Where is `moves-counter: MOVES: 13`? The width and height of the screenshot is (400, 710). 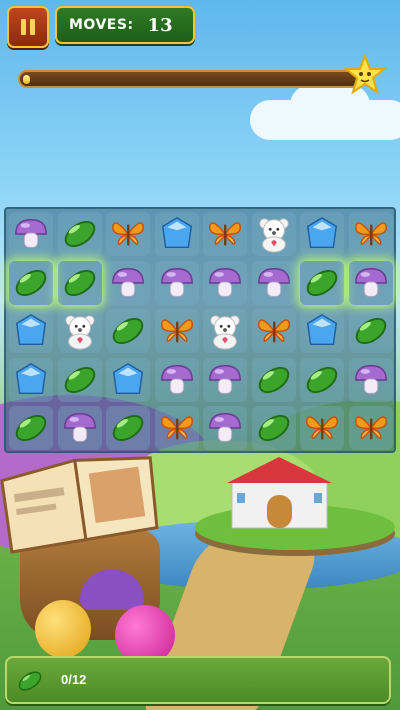
moves-counter: MOVES: 13 is located at coordinates (125, 25).